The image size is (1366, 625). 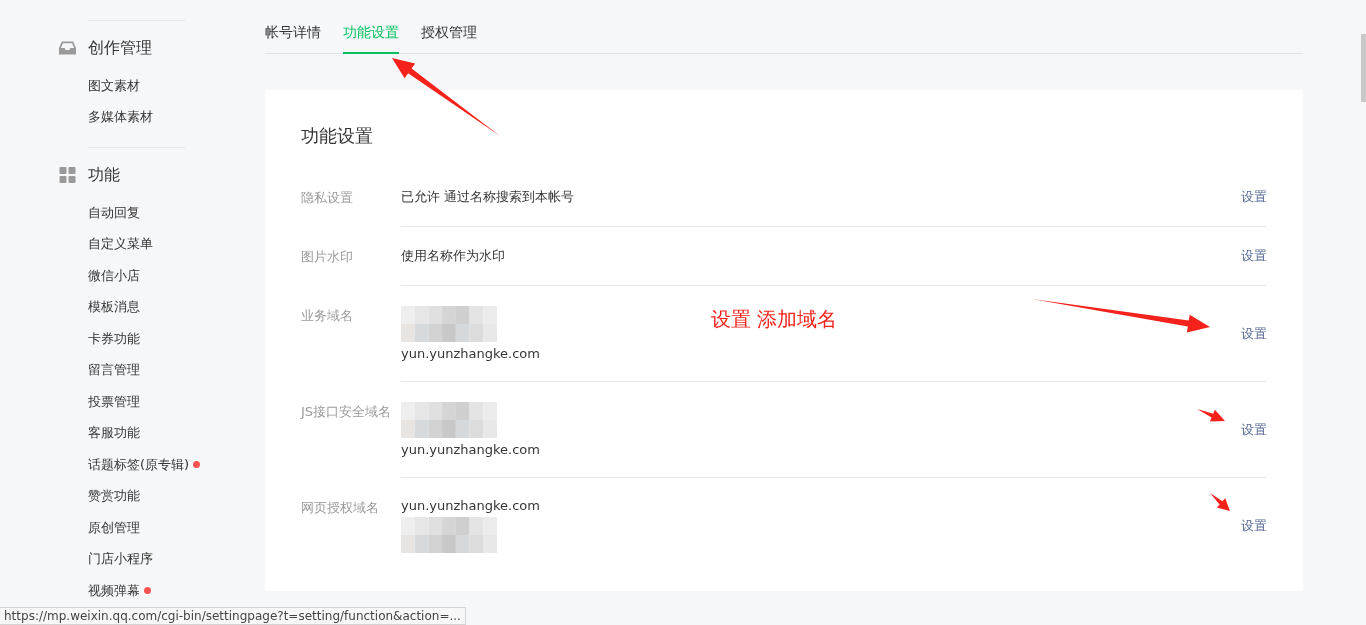 I want to click on section-title: 功能, so click(x=104, y=175).